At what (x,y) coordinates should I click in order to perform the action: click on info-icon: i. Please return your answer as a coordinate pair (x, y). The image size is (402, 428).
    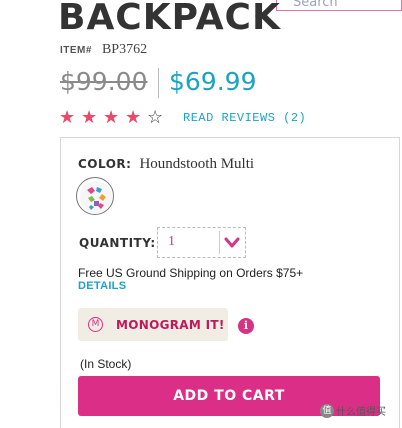
    Looking at the image, I should click on (246, 326).